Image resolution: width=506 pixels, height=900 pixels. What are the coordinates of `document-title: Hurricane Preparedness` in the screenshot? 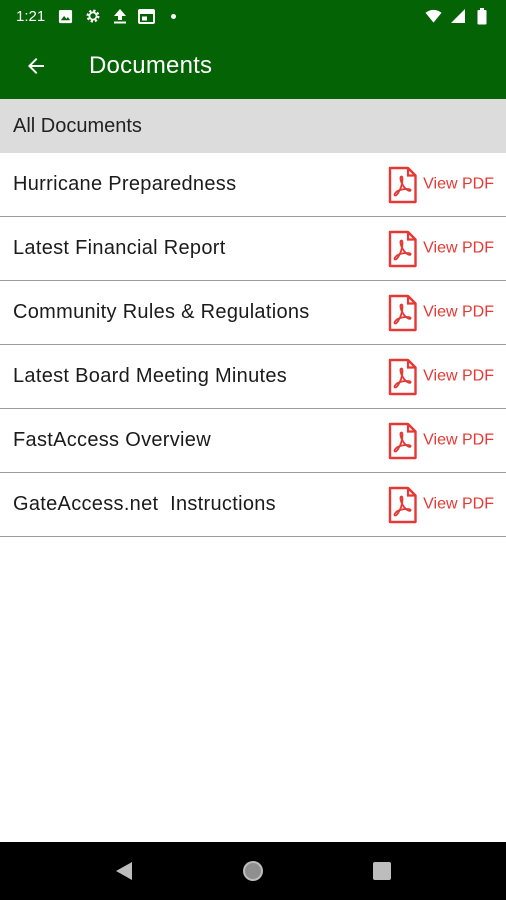 It's located at (125, 184).